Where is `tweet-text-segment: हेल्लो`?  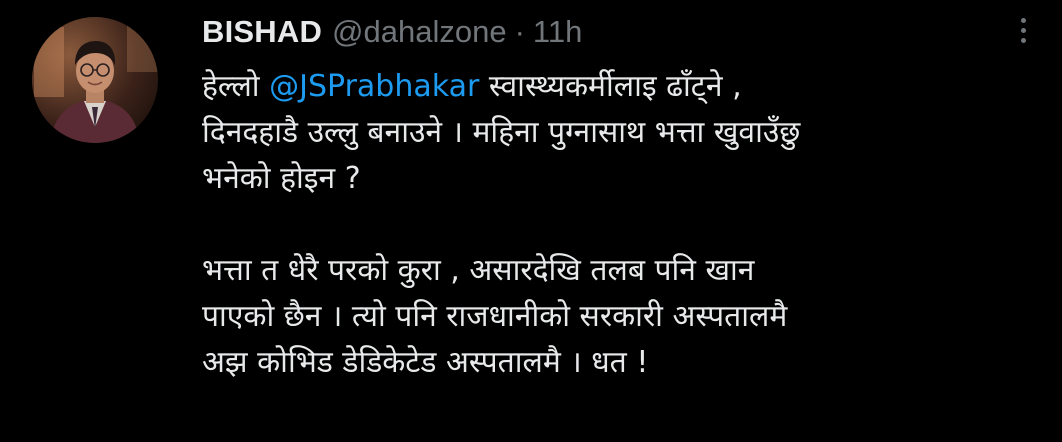 tweet-text-segment: हेल्लो is located at coordinates (236, 86).